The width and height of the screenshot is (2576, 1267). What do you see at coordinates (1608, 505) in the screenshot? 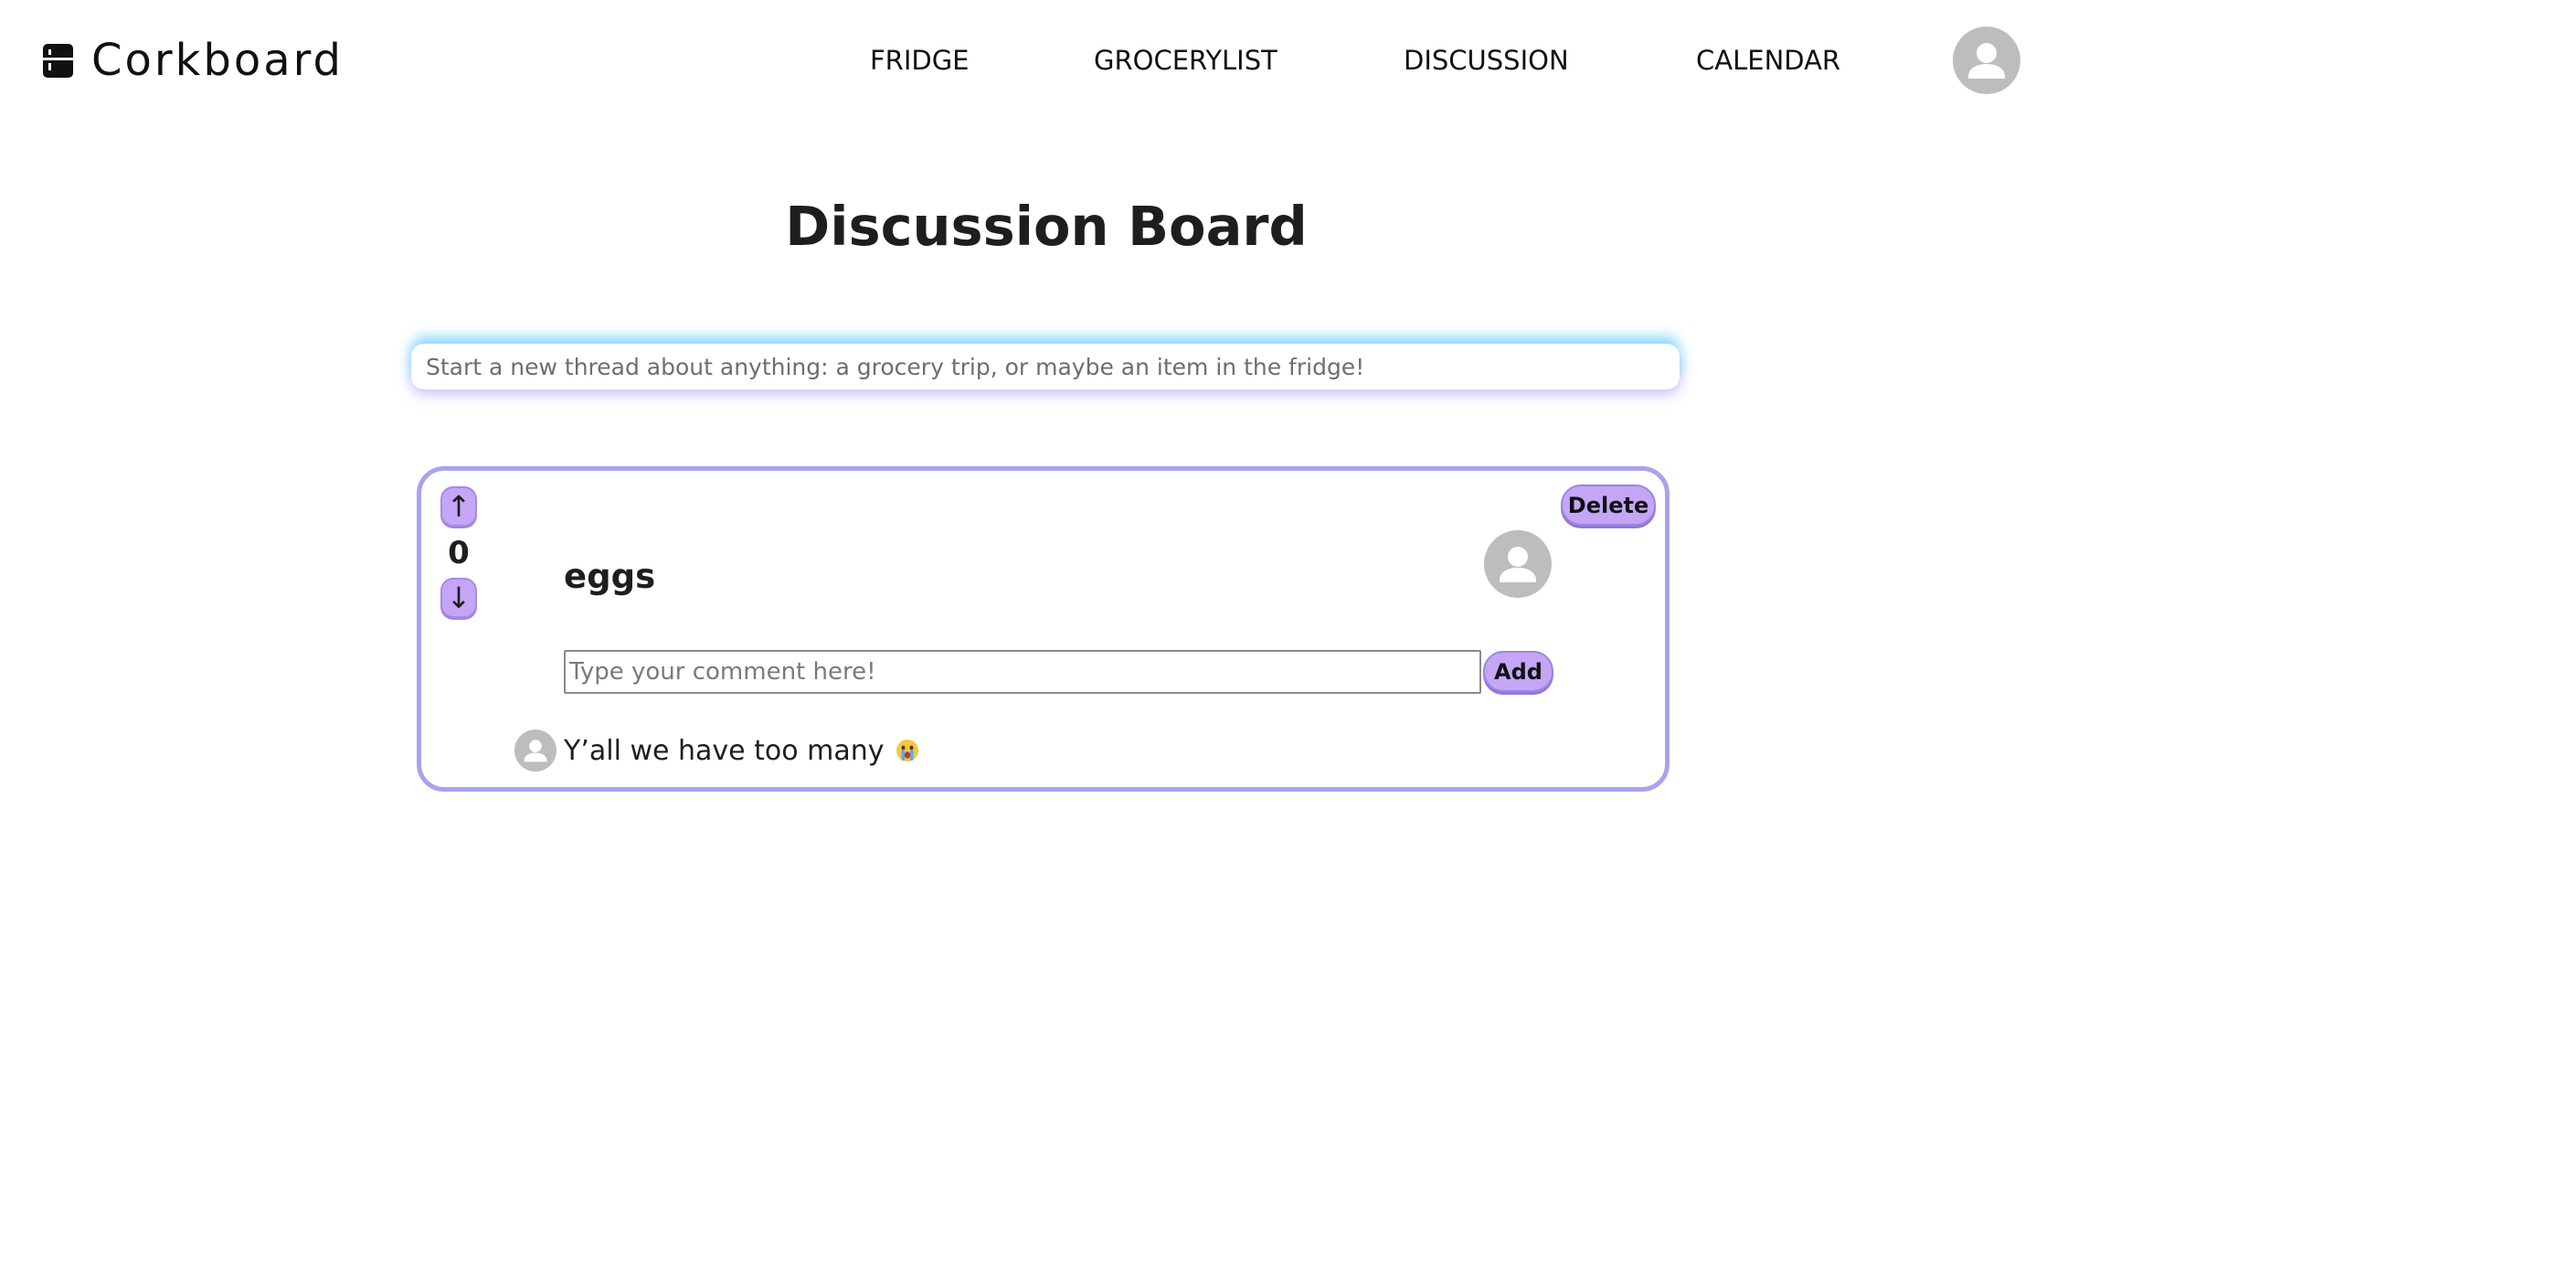
I see `delete-thread-button: Delete` at bounding box center [1608, 505].